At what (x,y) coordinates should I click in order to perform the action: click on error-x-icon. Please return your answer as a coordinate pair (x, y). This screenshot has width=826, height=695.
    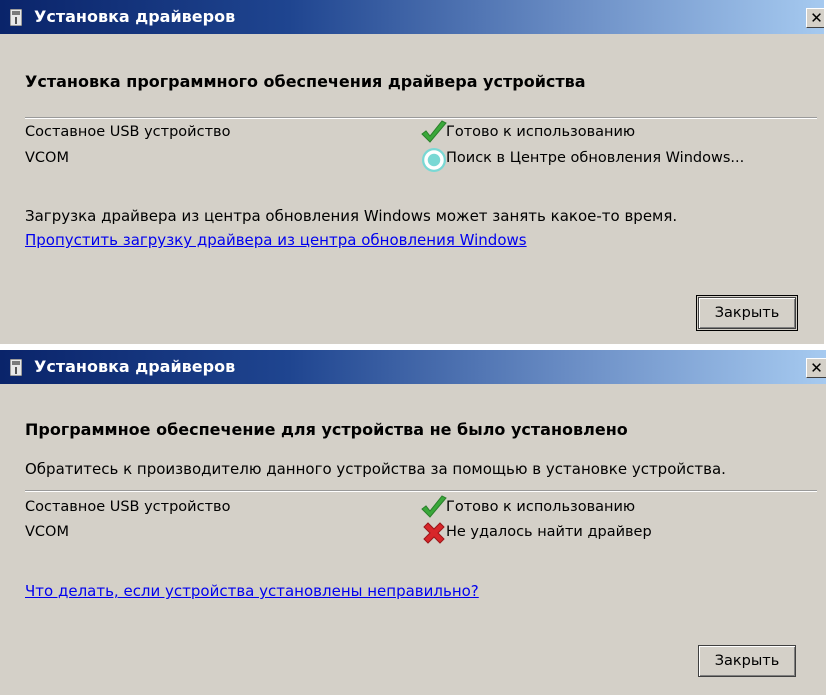
    Looking at the image, I should click on (434, 533).